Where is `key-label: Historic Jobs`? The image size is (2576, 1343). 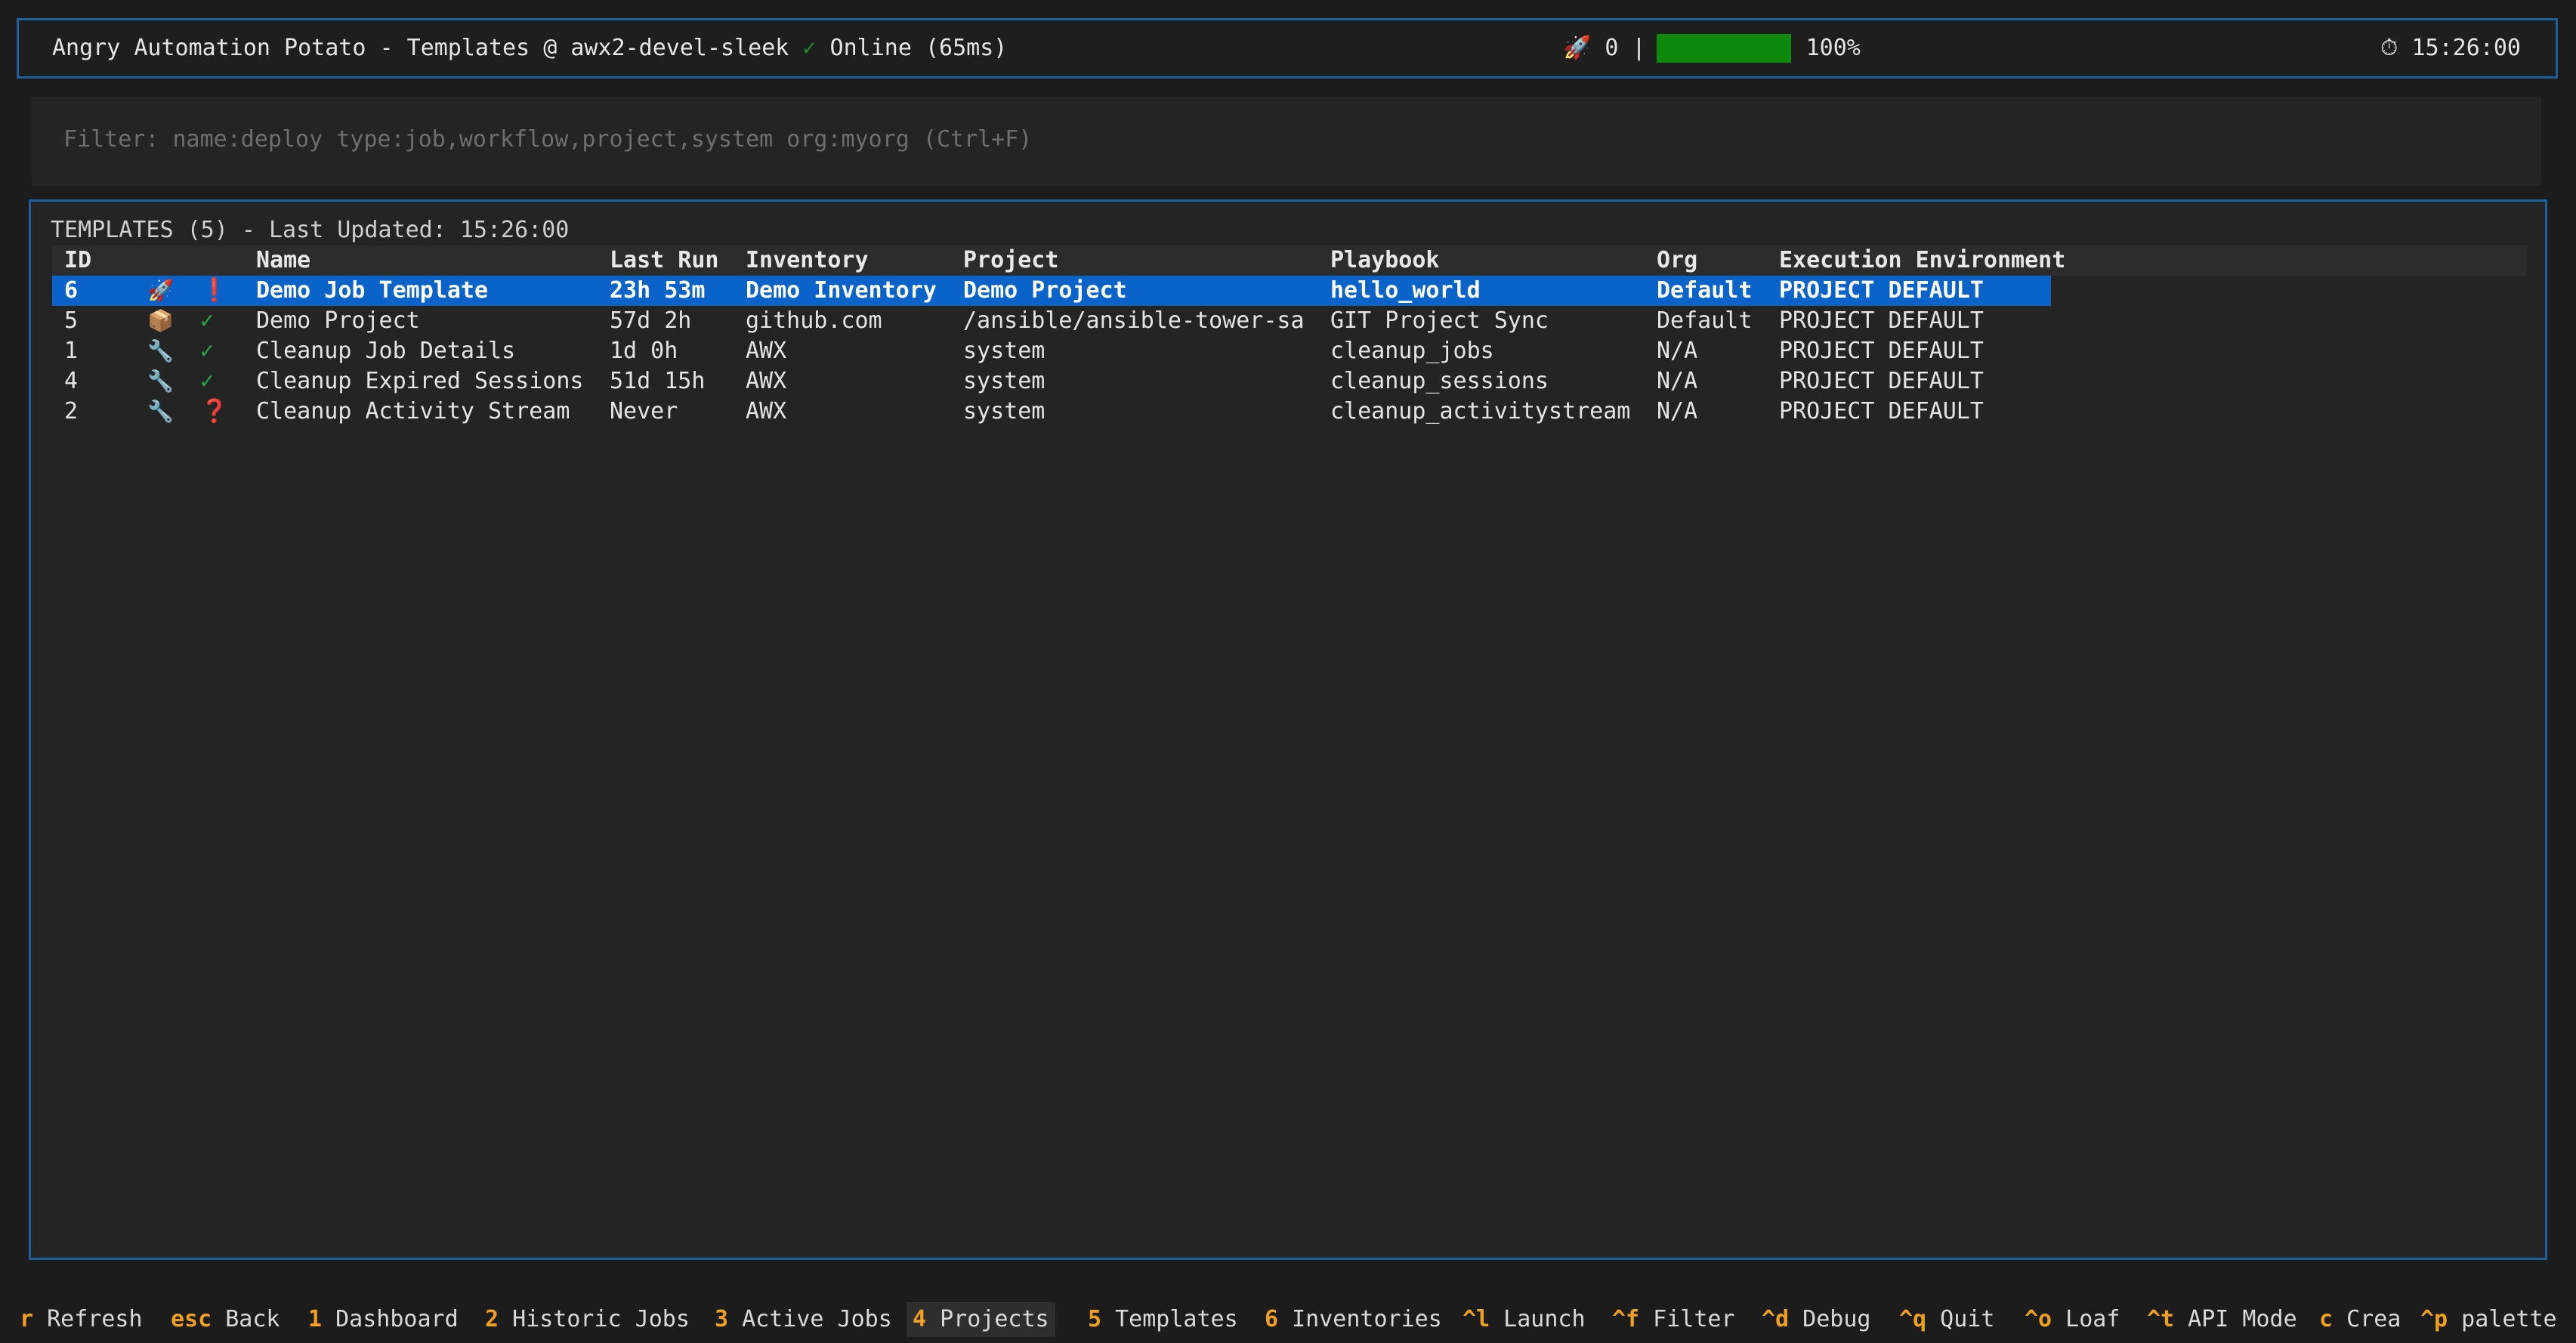
key-label: Historic Jobs is located at coordinates (594, 1319).